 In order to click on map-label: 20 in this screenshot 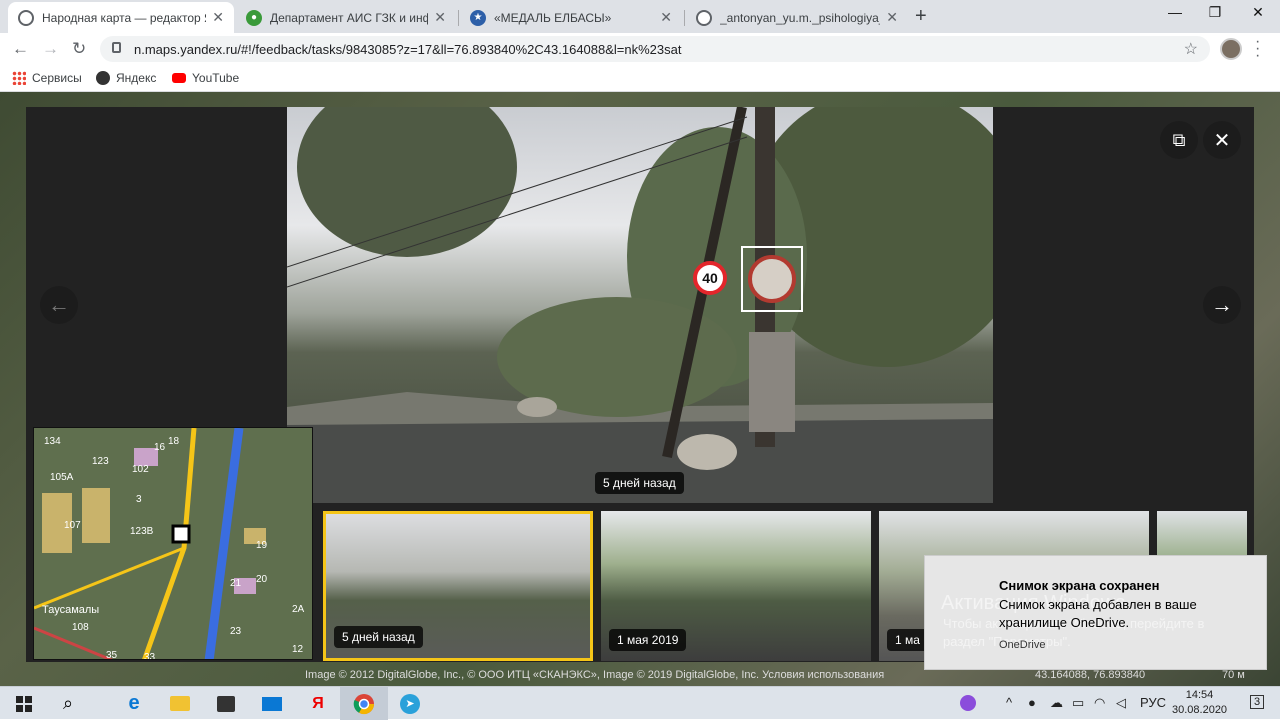, I will do `click(262, 579)`.